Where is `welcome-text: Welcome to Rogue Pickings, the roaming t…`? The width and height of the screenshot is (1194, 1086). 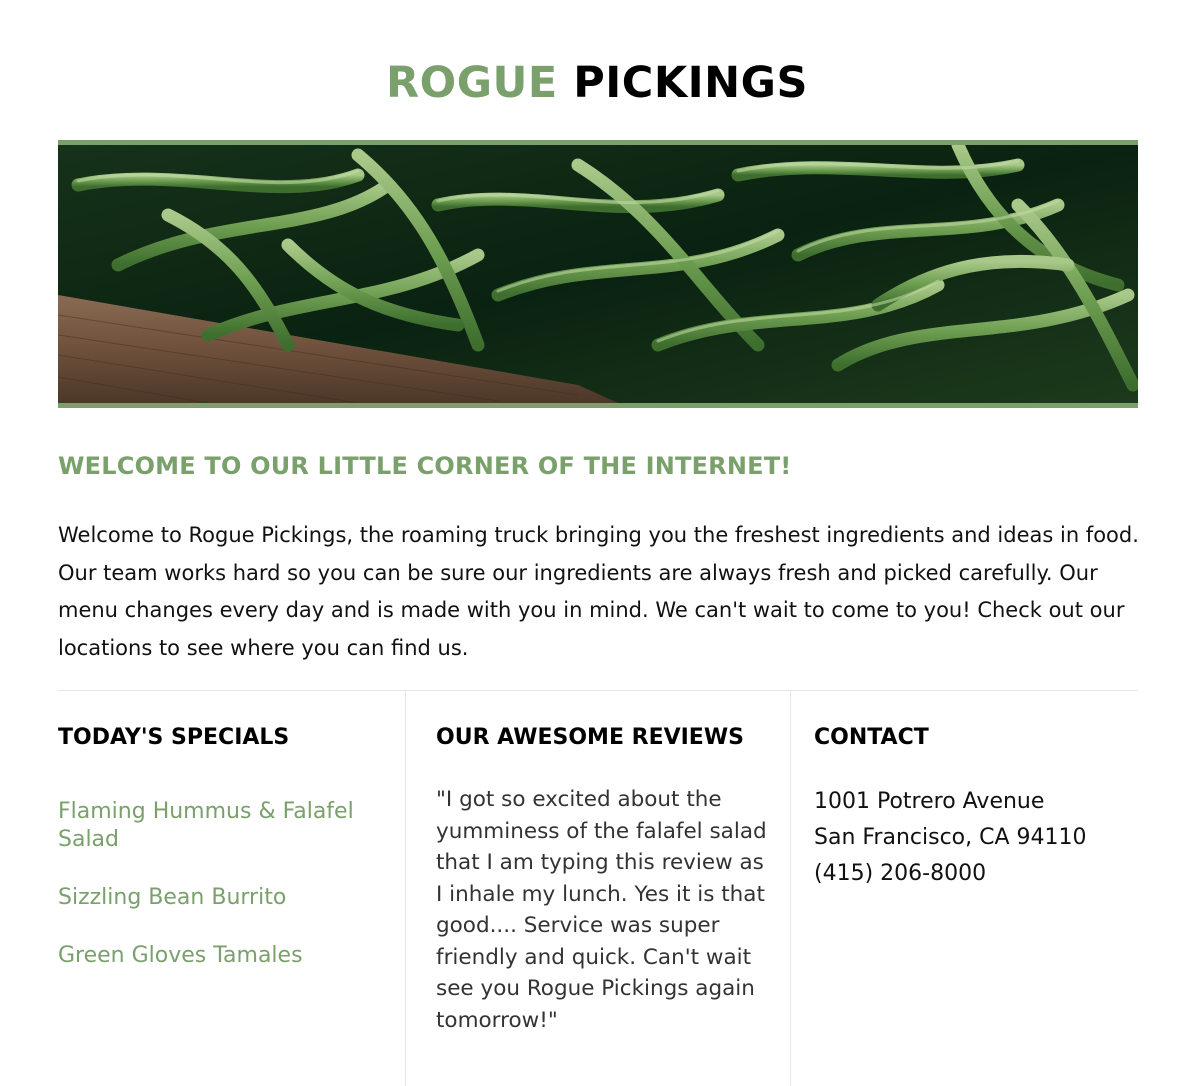
welcome-text: Welcome to Rogue Pickings, the roaming t… is located at coordinates (598, 591).